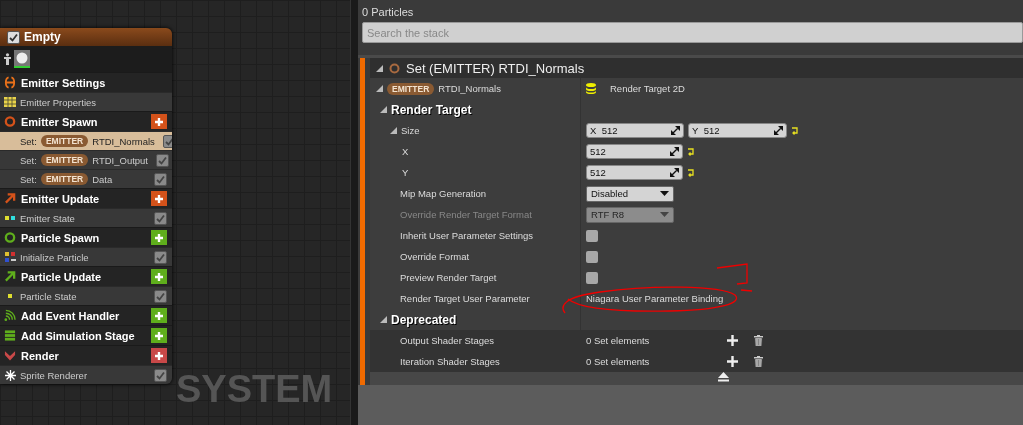 This screenshot has width=1023, height=425. What do you see at coordinates (62, 276) in the screenshot?
I see `section-title: Particle Update` at bounding box center [62, 276].